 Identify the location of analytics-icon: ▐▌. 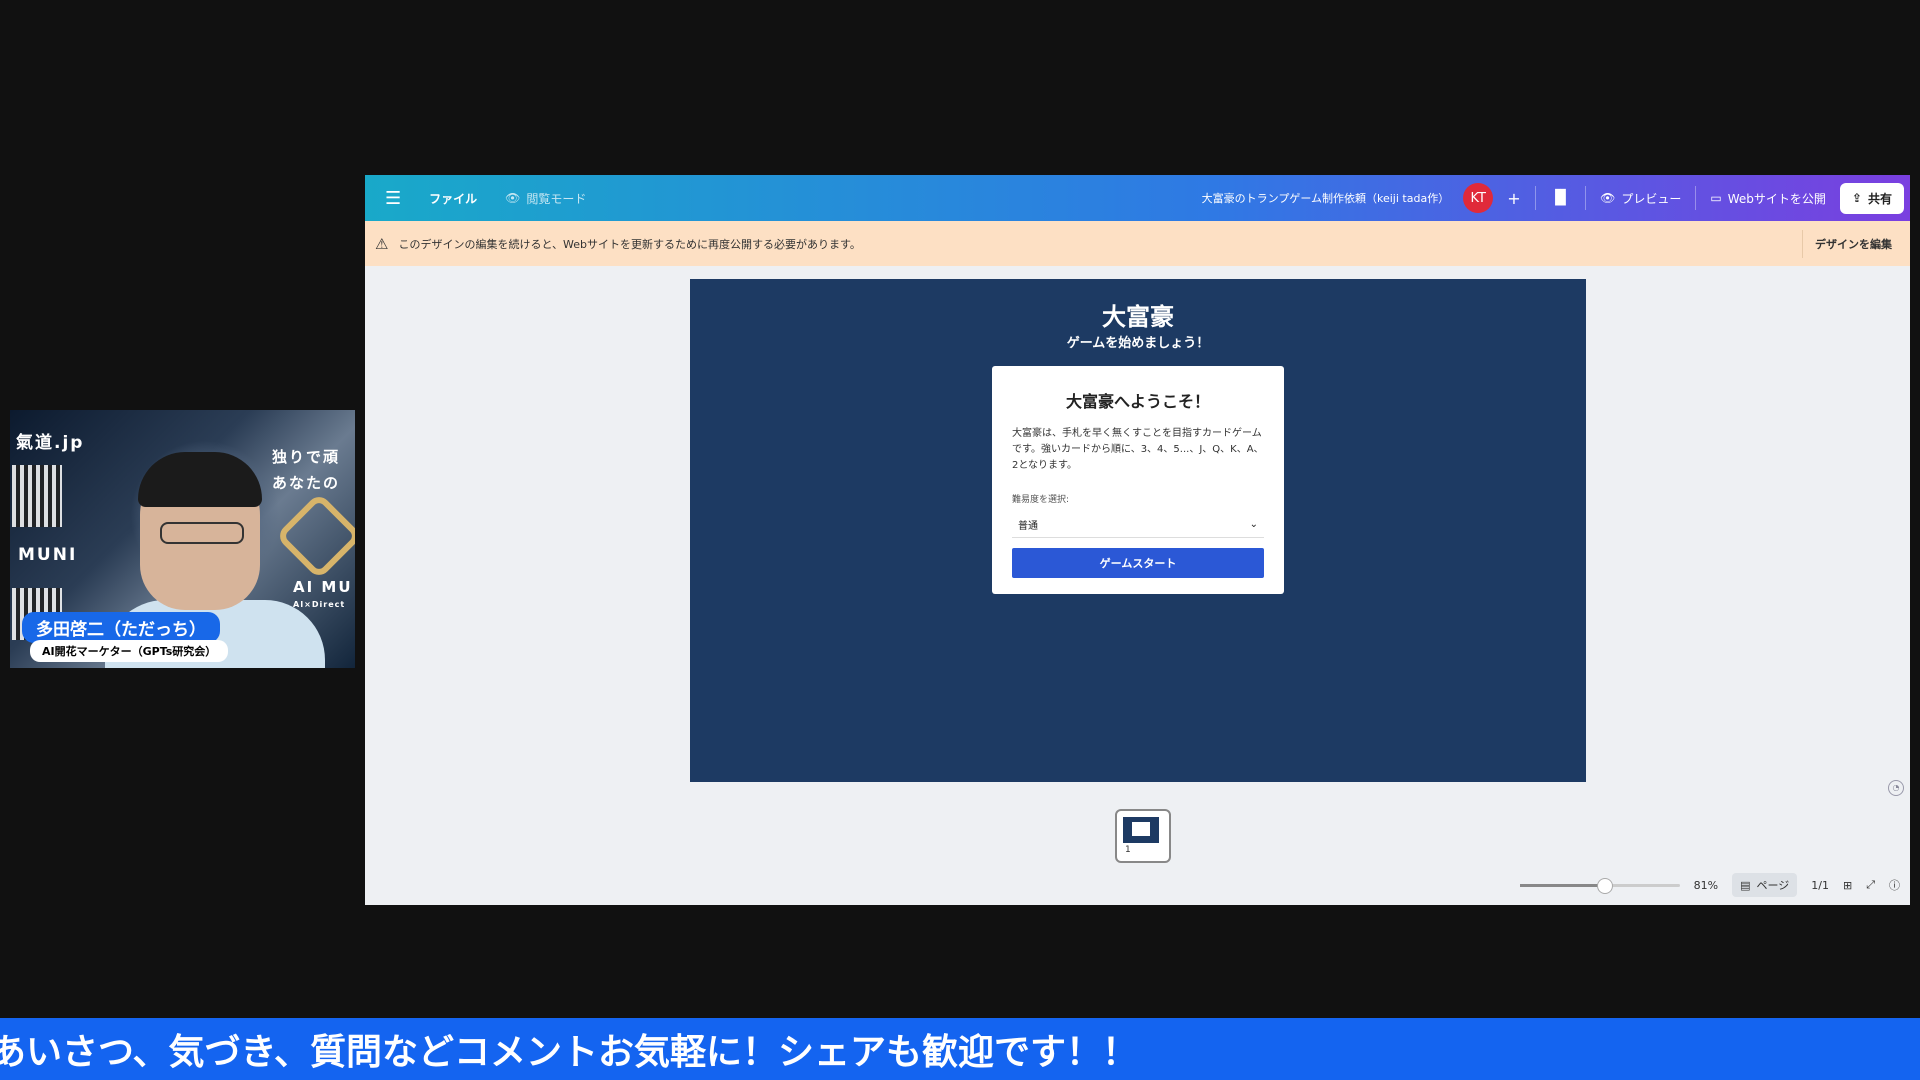
(1561, 198).